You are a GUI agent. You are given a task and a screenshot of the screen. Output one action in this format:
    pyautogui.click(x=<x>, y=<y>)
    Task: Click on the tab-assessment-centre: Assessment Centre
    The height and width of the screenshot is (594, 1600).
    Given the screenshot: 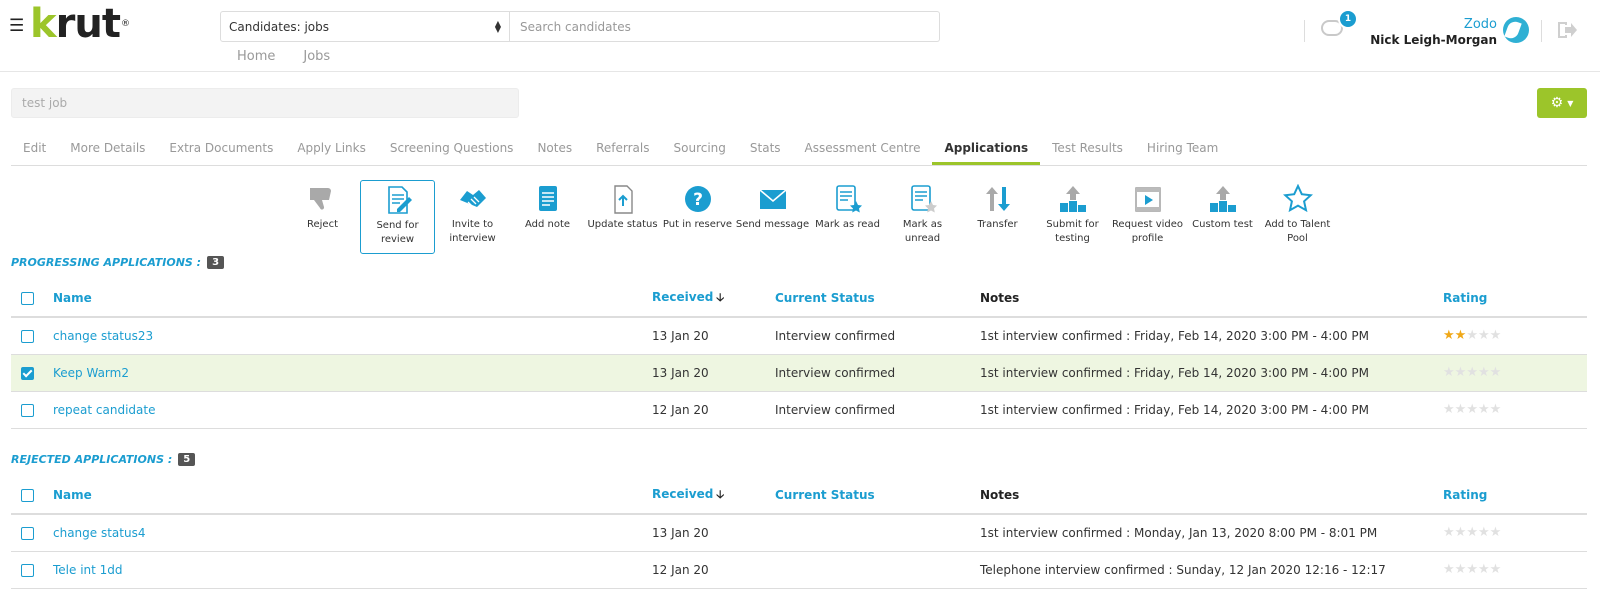 What is the action you would take?
    pyautogui.click(x=863, y=149)
    